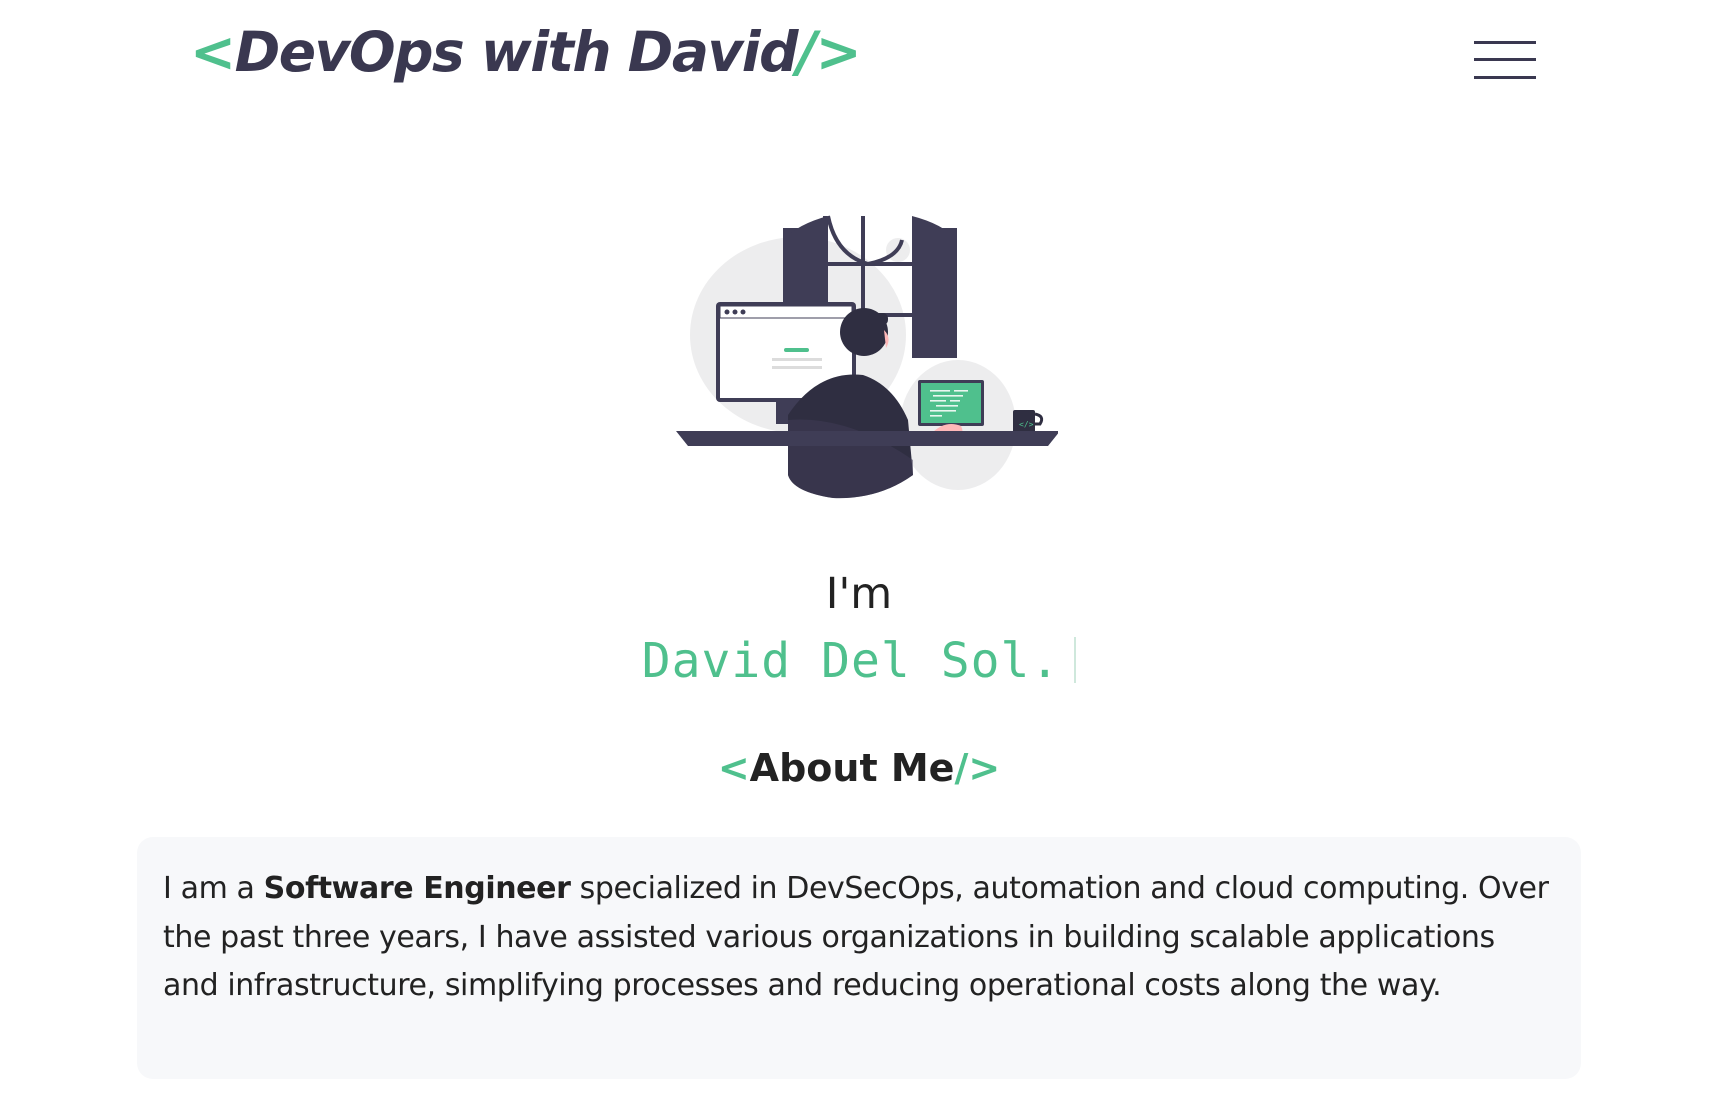  I want to click on menu-bar-top, so click(1505, 42).